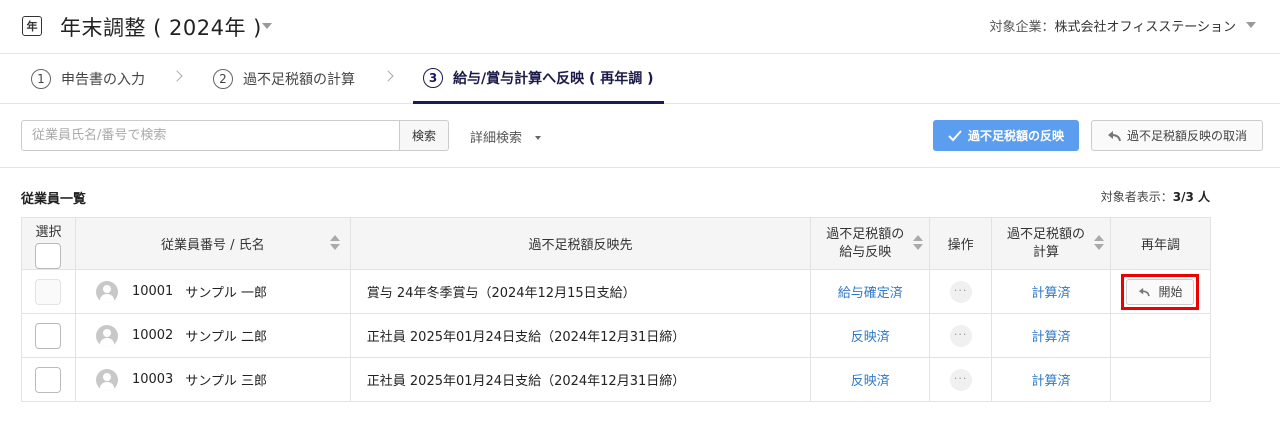 Image resolution: width=1280 pixels, height=430 pixels. What do you see at coordinates (640, 27) in the screenshot?
I see `page-header: 年 年末調整 ( 2024年 ) 対象企業：株式会社オフィスステーション` at bounding box center [640, 27].